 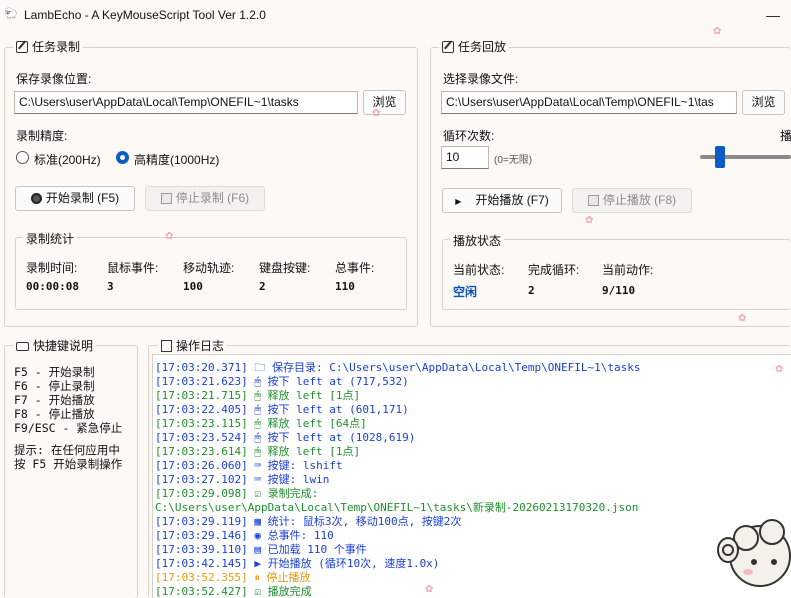 What do you see at coordinates (481, 79) in the screenshot?
I see `file-label: 选择录像文件:` at bounding box center [481, 79].